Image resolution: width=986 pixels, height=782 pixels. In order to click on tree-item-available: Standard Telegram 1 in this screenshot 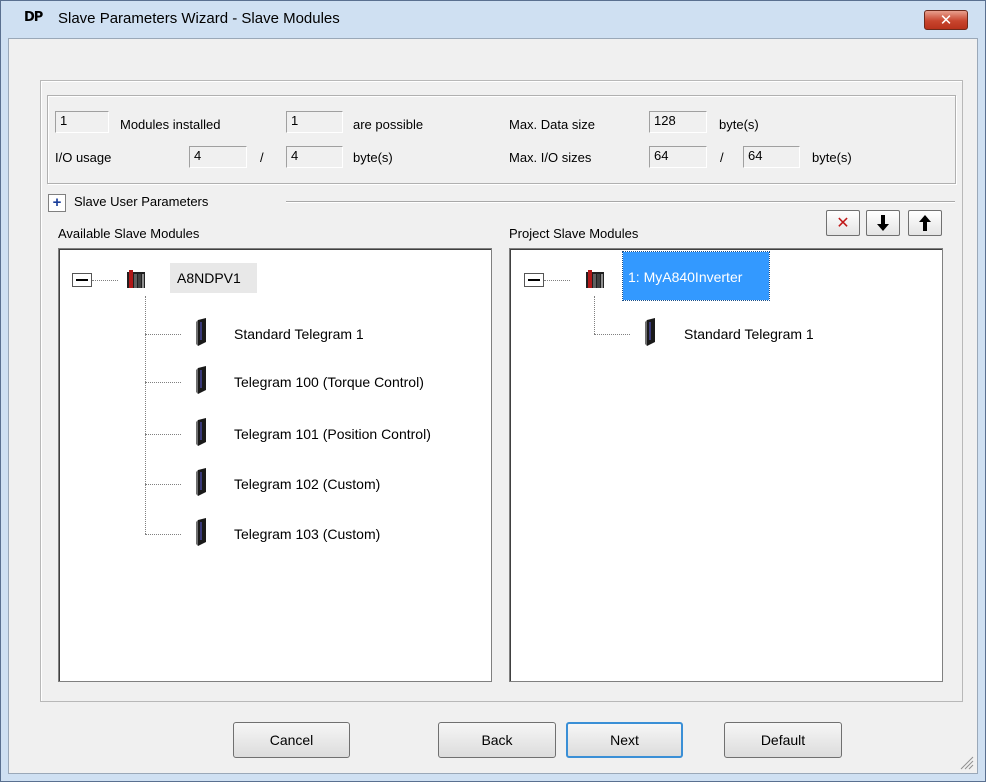, I will do `click(299, 334)`.